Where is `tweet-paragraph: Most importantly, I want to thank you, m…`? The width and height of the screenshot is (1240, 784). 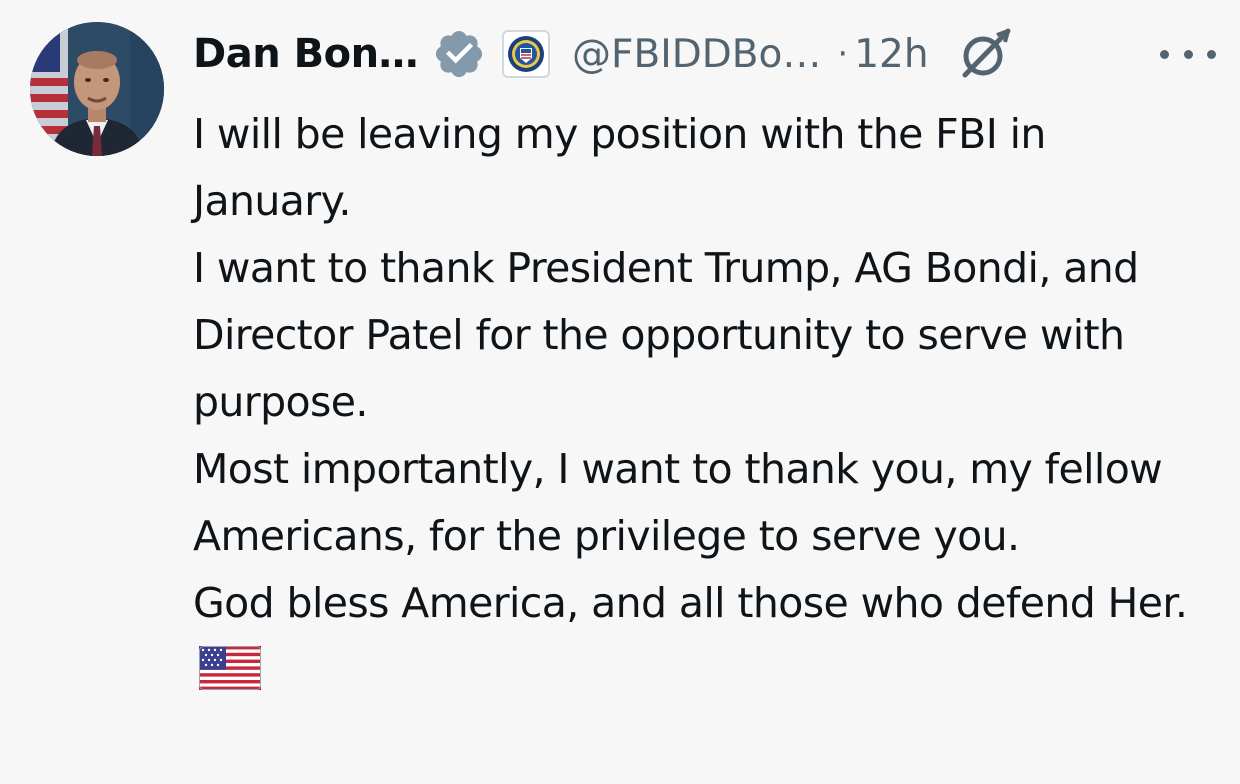
tweet-paragraph: Most importantly, I want to thank you, m… is located at coordinates (678, 502).